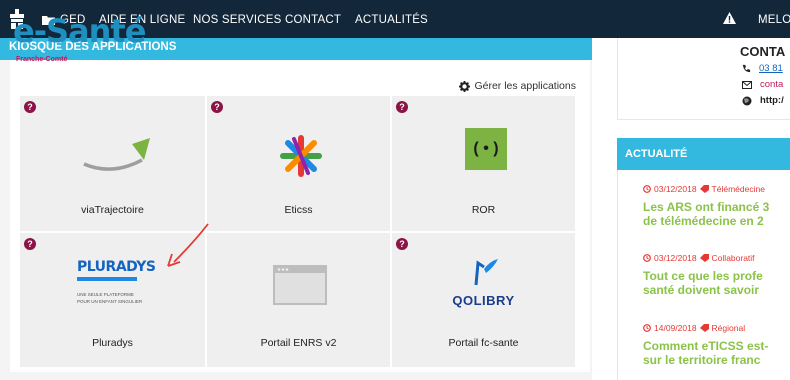  Describe the element at coordinates (116, 154) in the screenshot. I see `viatrajectoire-logo` at that location.